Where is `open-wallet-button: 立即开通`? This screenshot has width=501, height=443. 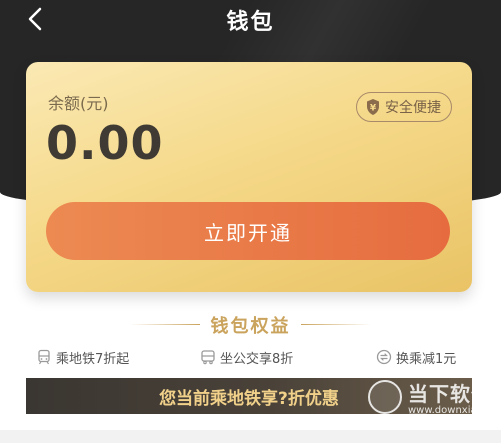 open-wallet-button: 立即开通 is located at coordinates (248, 231).